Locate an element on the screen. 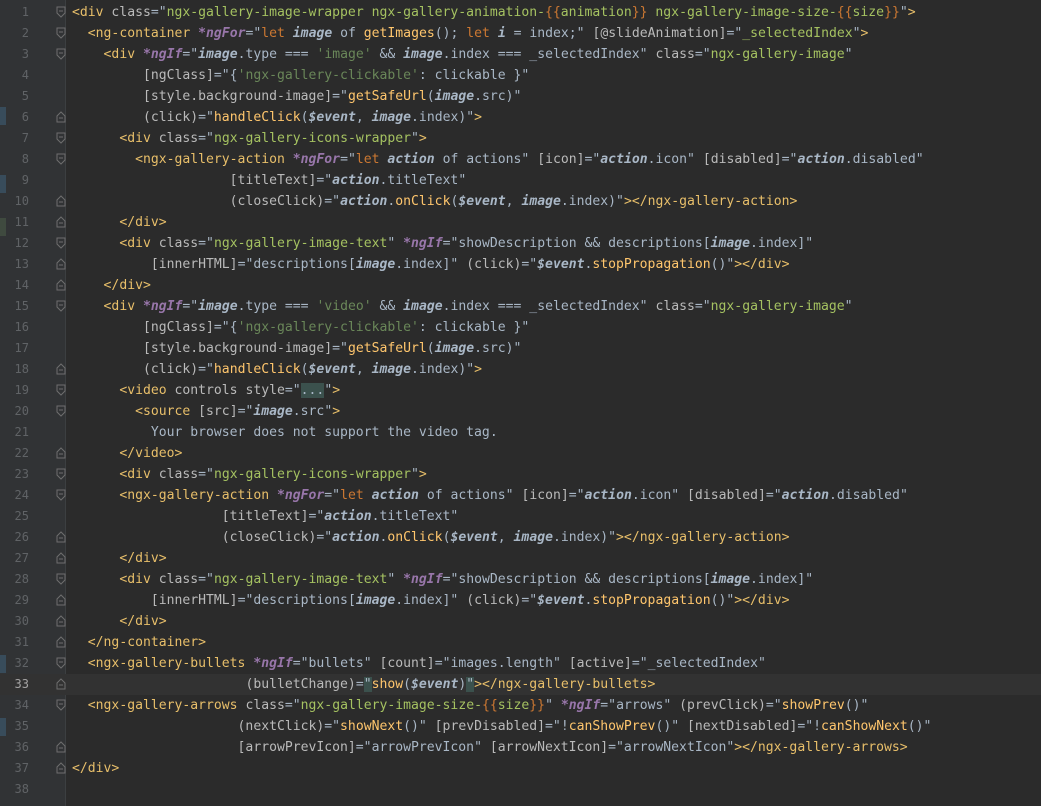 This screenshot has width=1041, height=806. code-line: 38 is located at coordinates (520, 789).